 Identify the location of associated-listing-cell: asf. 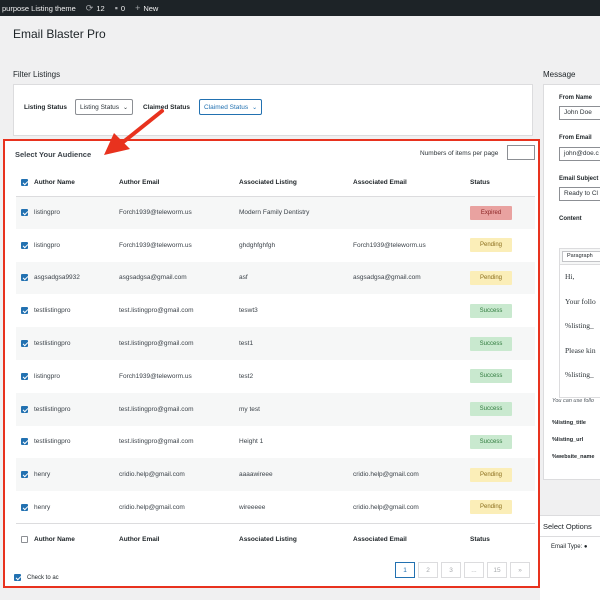
(296, 278).